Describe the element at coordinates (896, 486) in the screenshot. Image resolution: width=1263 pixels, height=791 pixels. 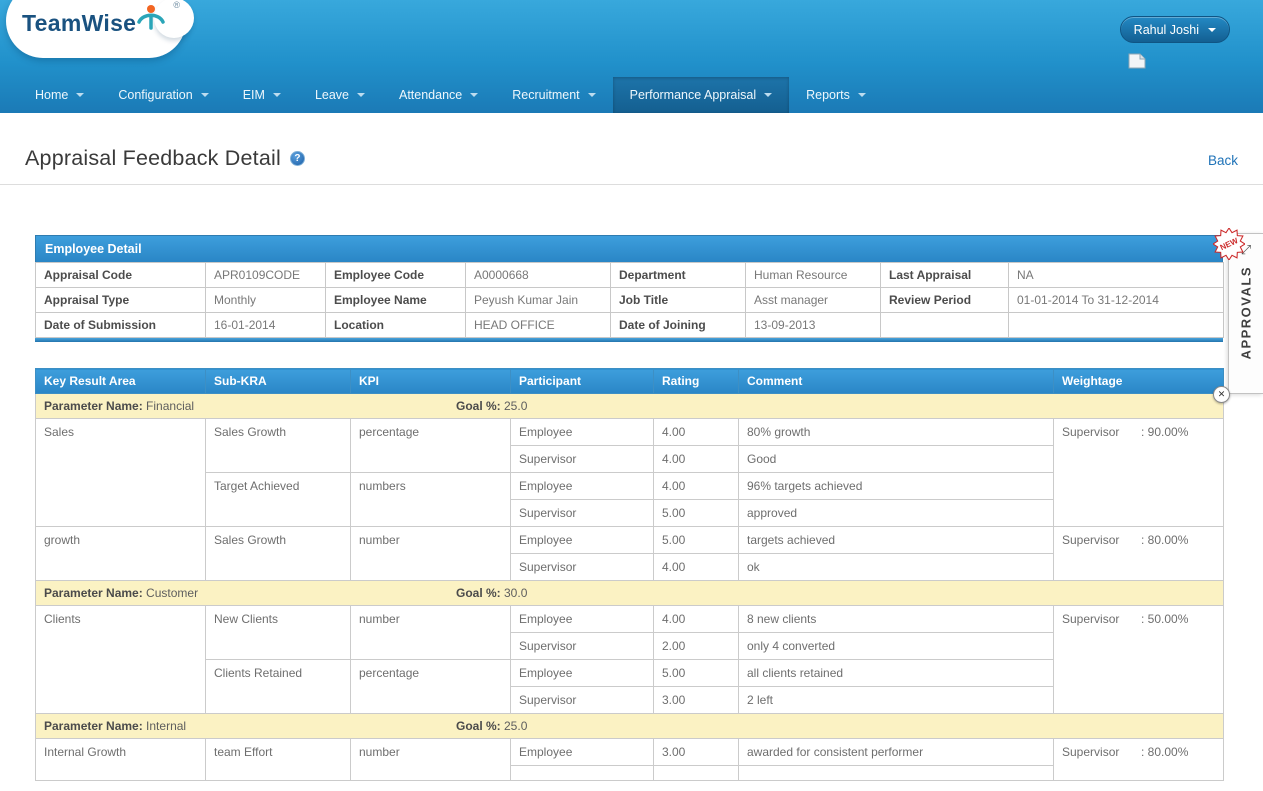
I see `comment-cell: 96% targets achieved` at that location.